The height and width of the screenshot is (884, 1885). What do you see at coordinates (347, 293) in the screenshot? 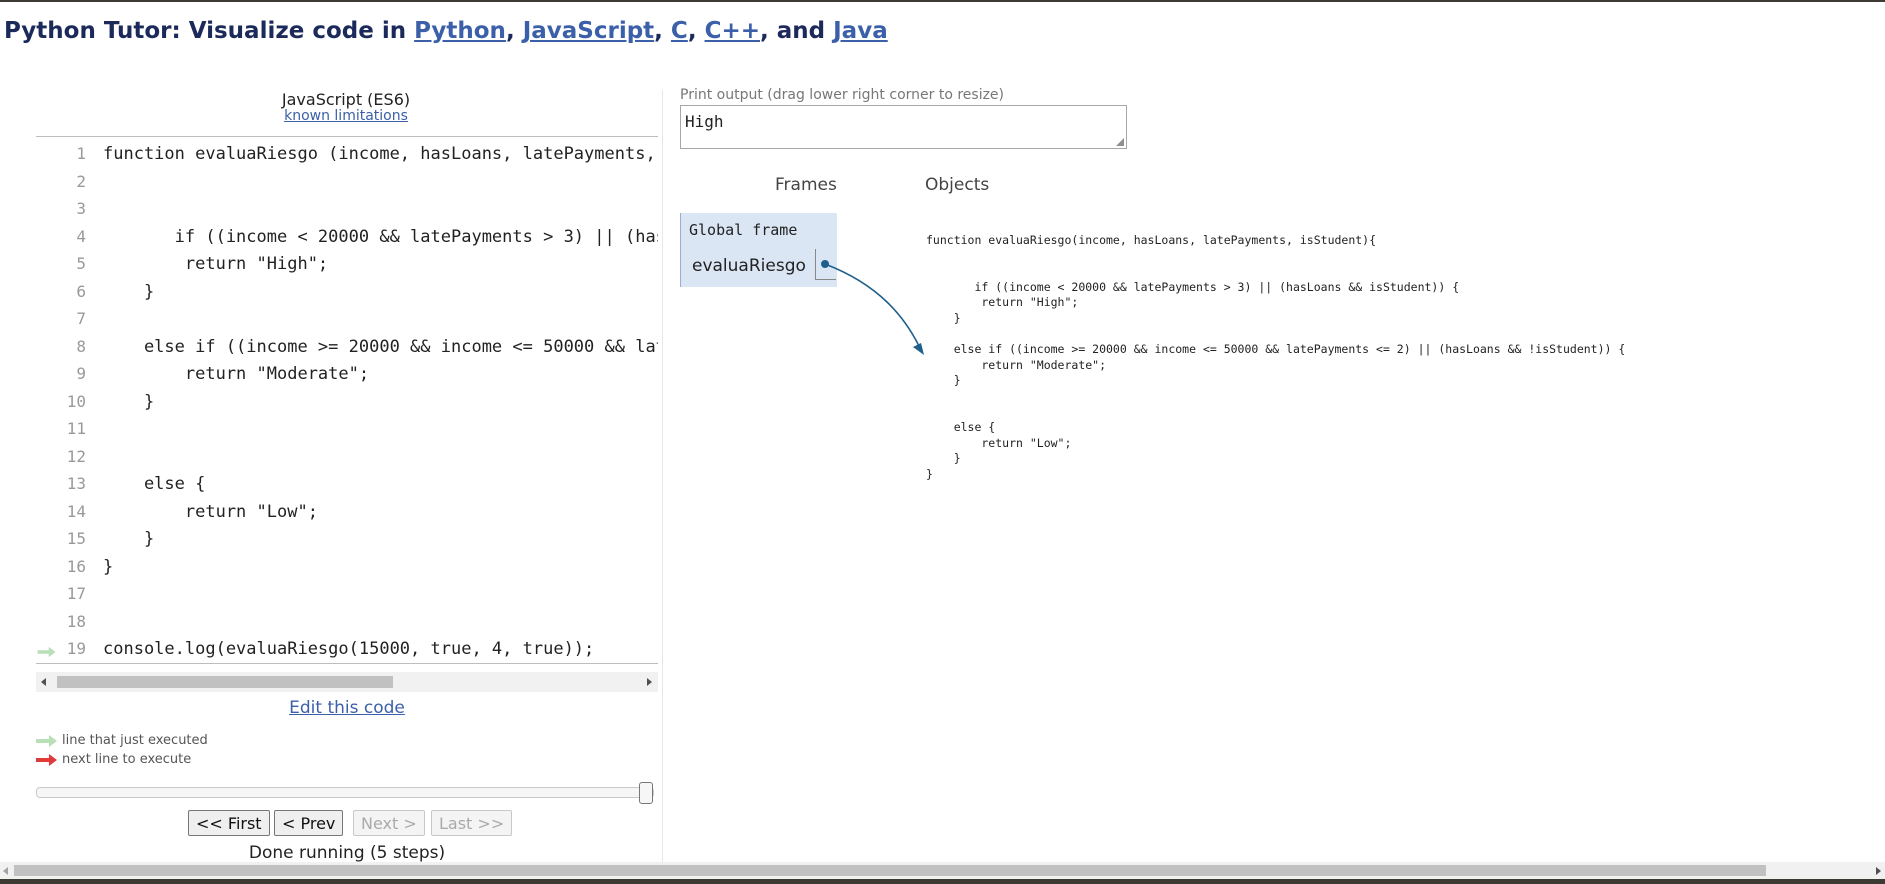
I see `code-line: 6 }` at bounding box center [347, 293].